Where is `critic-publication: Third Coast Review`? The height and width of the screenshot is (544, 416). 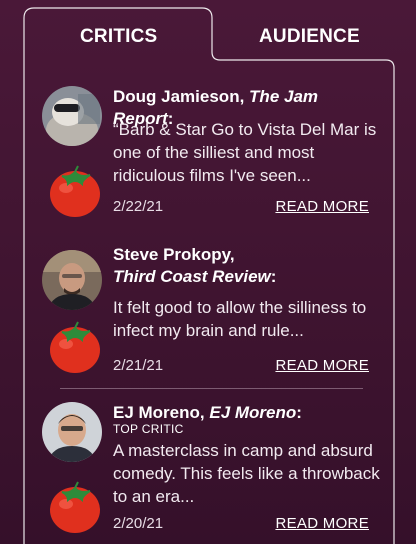
critic-publication: Third Coast Review is located at coordinates (192, 276).